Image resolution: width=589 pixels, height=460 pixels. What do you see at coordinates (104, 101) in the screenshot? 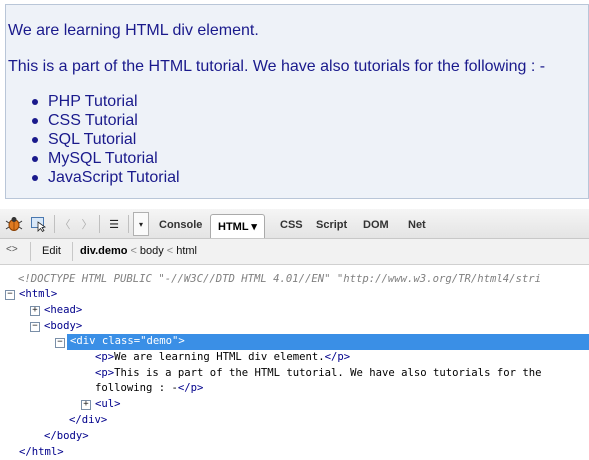
I see `list-item: PHP Tutorial` at bounding box center [104, 101].